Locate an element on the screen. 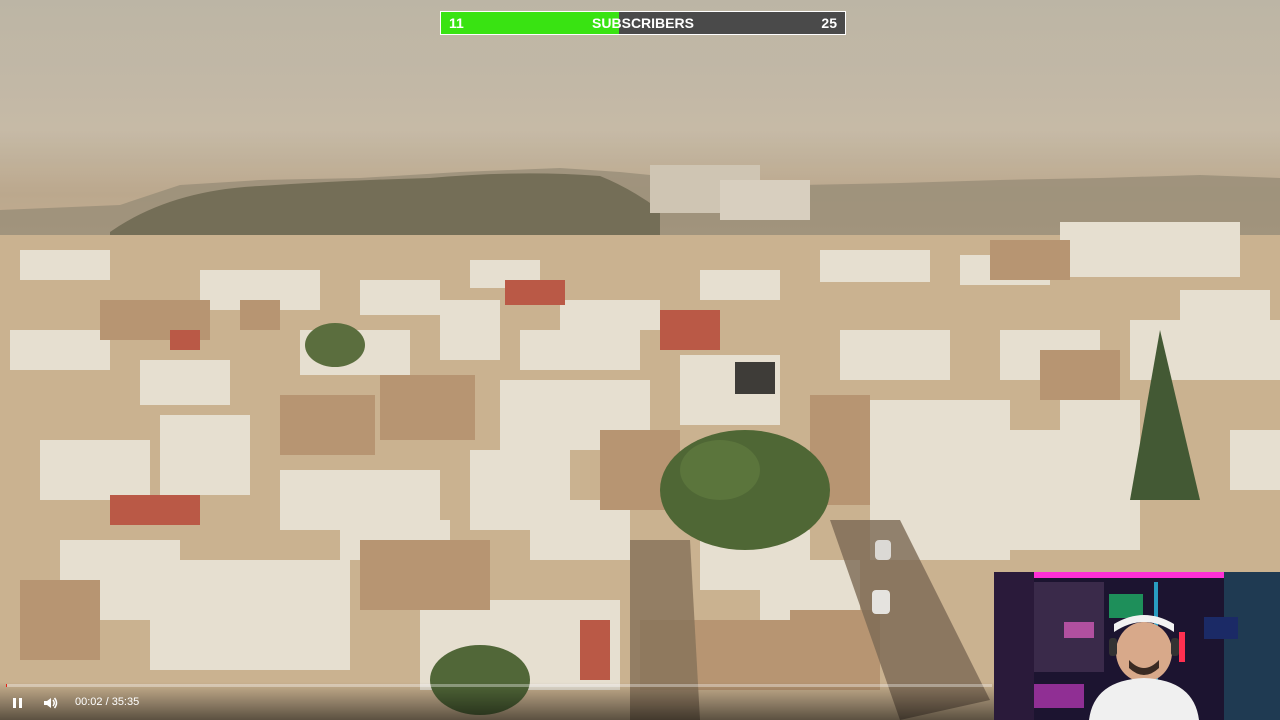 The height and width of the screenshot is (720, 1280). pause-icon is located at coordinates (17, 703).